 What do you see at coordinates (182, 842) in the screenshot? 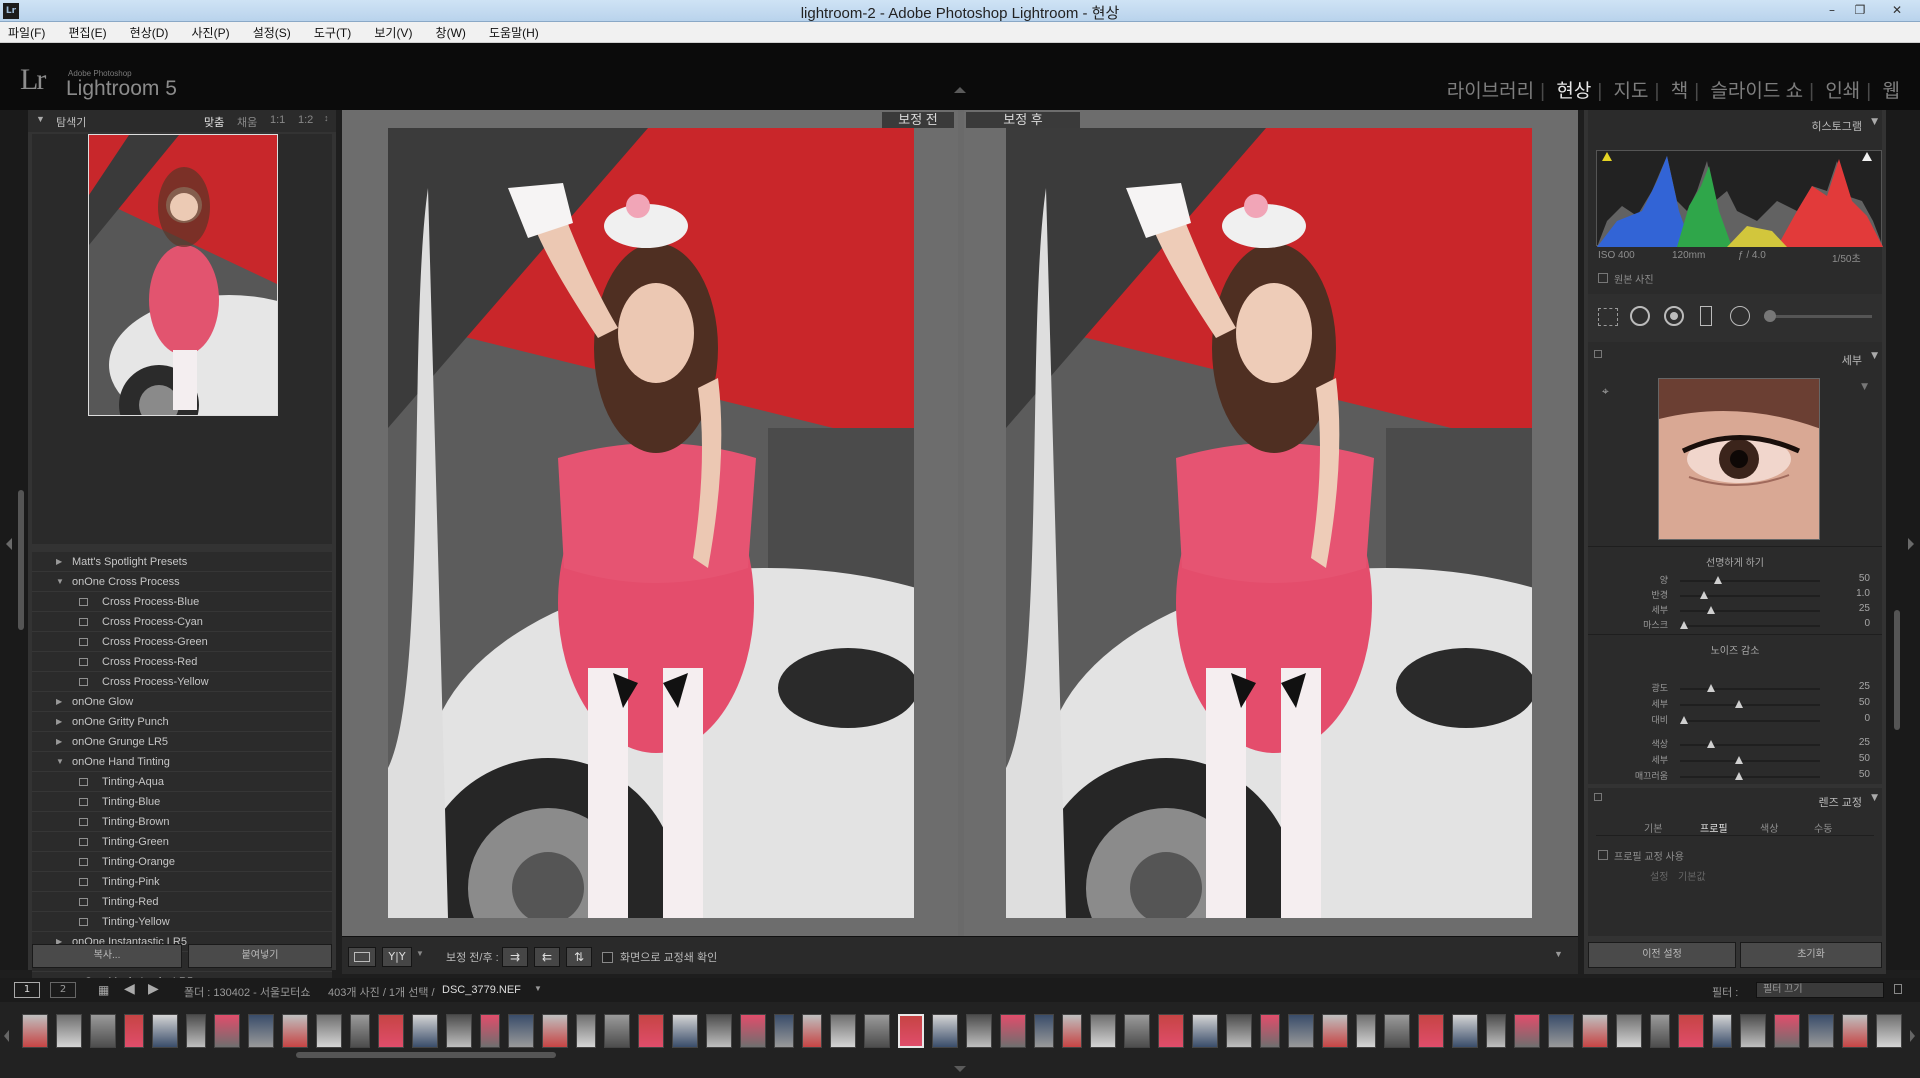
I see `preset-item: Tinting-Green` at bounding box center [182, 842].